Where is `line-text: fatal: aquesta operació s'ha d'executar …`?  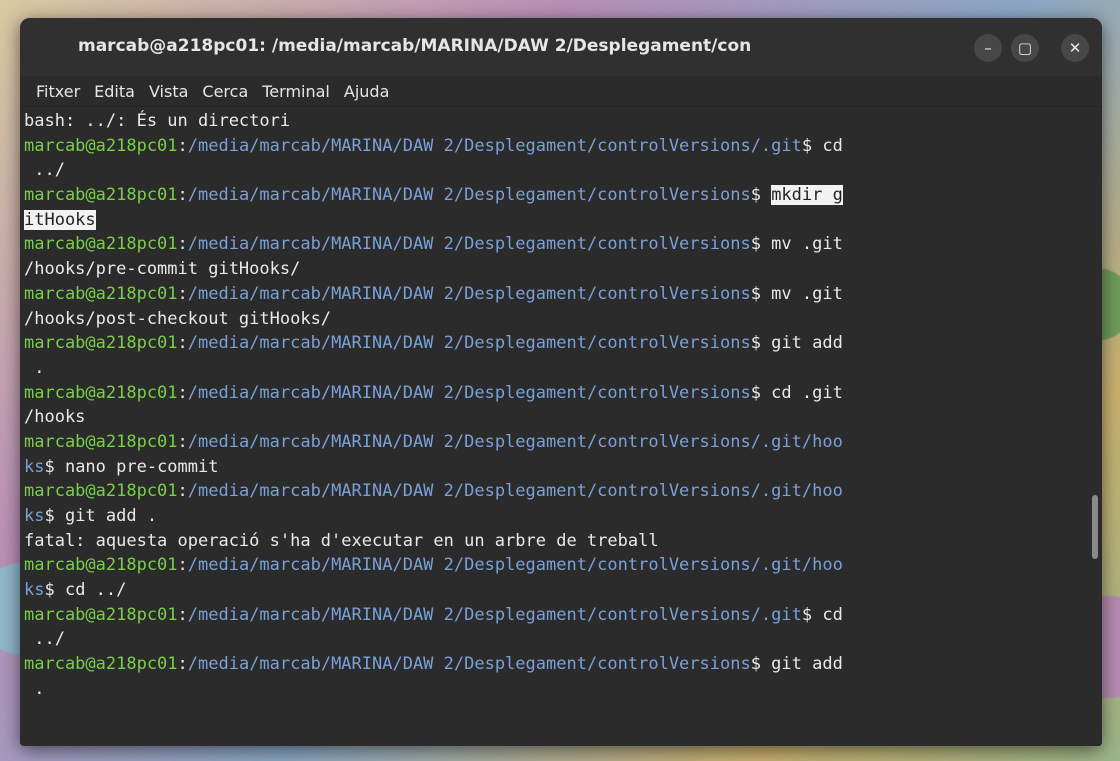 line-text: fatal: aquesta operació s'ha d'executar … is located at coordinates (341, 540).